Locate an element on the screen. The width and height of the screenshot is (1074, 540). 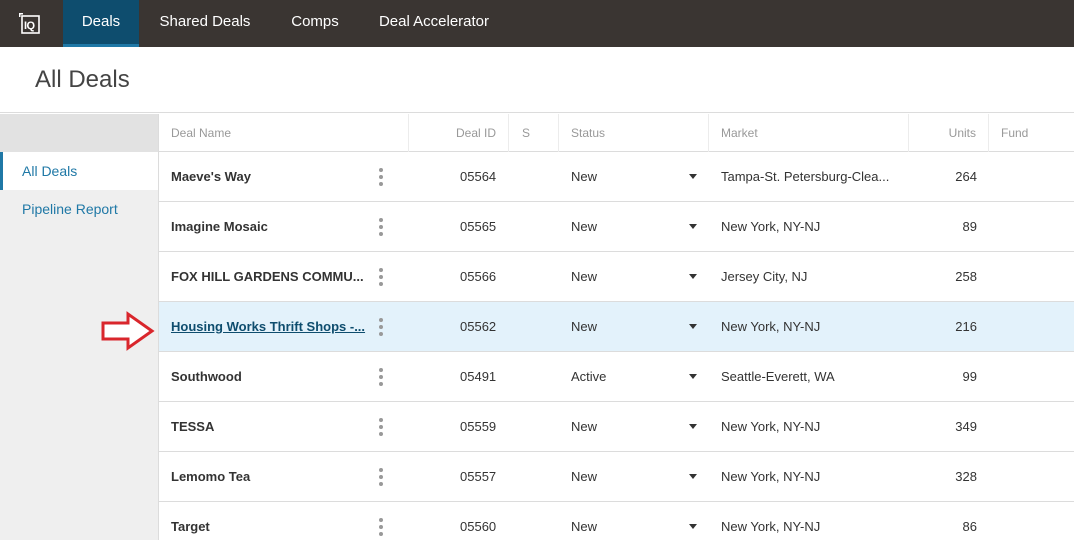
deal-name: Target is located at coordinates (268, 521).